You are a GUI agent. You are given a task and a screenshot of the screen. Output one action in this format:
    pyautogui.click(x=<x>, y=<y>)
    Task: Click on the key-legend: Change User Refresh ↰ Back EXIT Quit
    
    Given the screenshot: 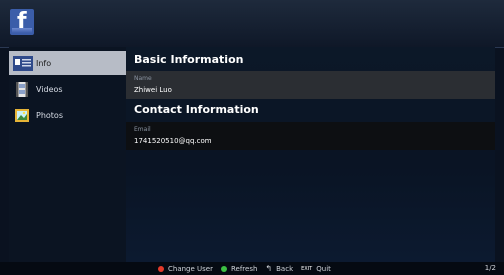 What is the action you would take?
    pyautogui.click(x=246, y=268)
    